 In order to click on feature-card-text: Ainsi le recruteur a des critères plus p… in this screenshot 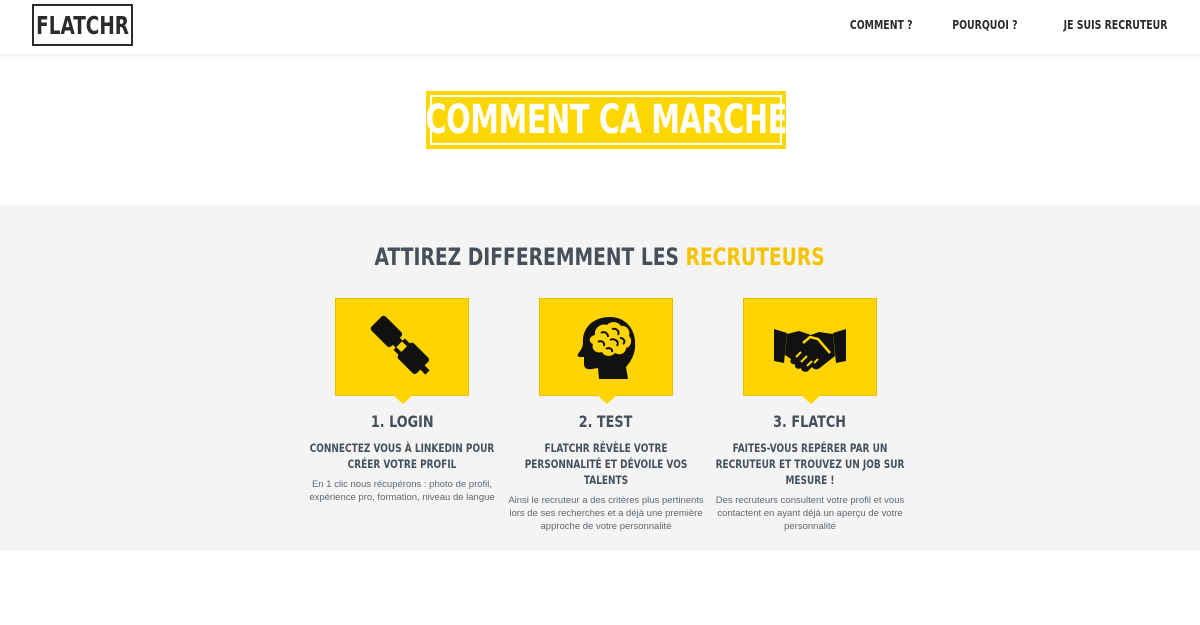, I will do `click(606, 513)`.